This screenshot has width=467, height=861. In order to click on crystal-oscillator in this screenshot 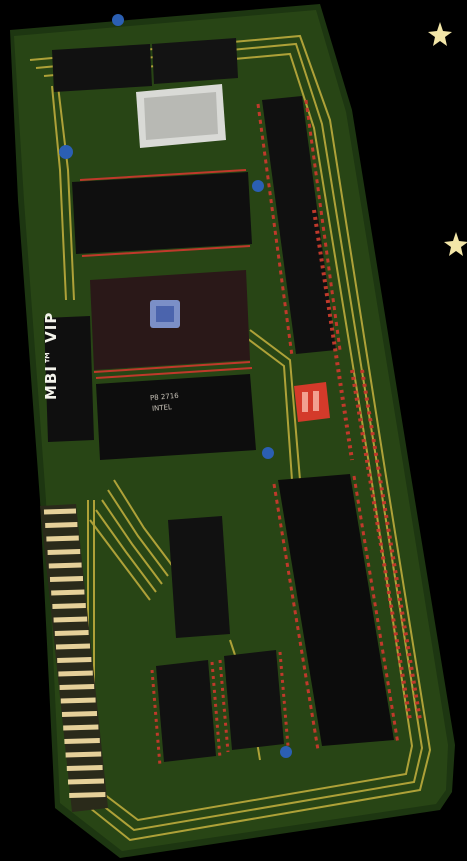, I will do `click(181, 116)`.